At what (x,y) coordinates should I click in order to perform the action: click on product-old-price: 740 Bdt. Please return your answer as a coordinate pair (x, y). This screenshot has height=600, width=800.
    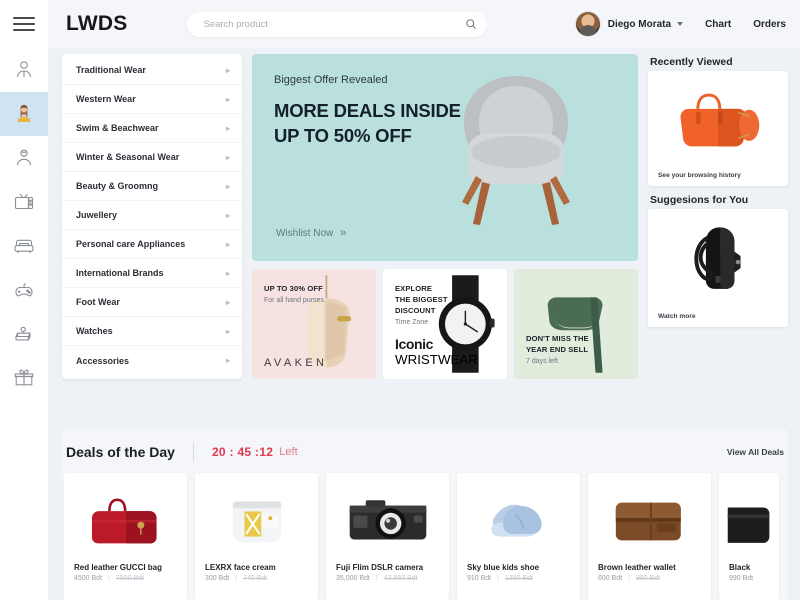
    Looking at the image, I should click on (255, 578).